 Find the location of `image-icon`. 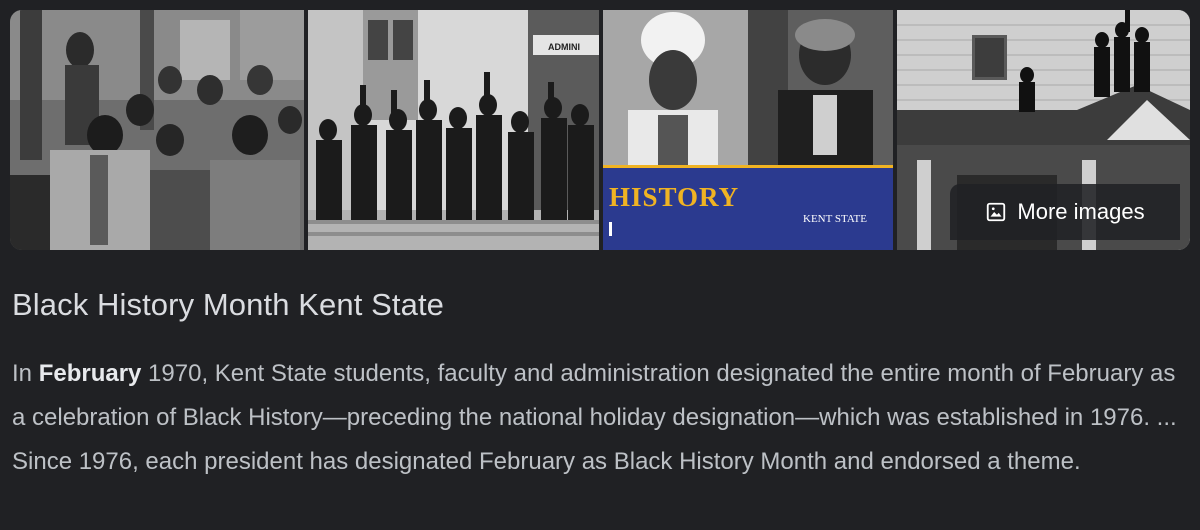

image-icon is located at coordinates (996, 212).